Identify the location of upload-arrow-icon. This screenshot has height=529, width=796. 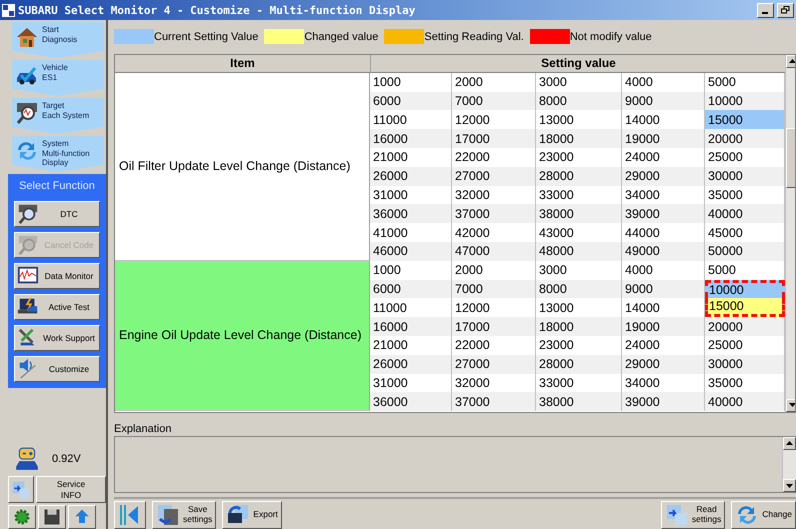
(82, 517).